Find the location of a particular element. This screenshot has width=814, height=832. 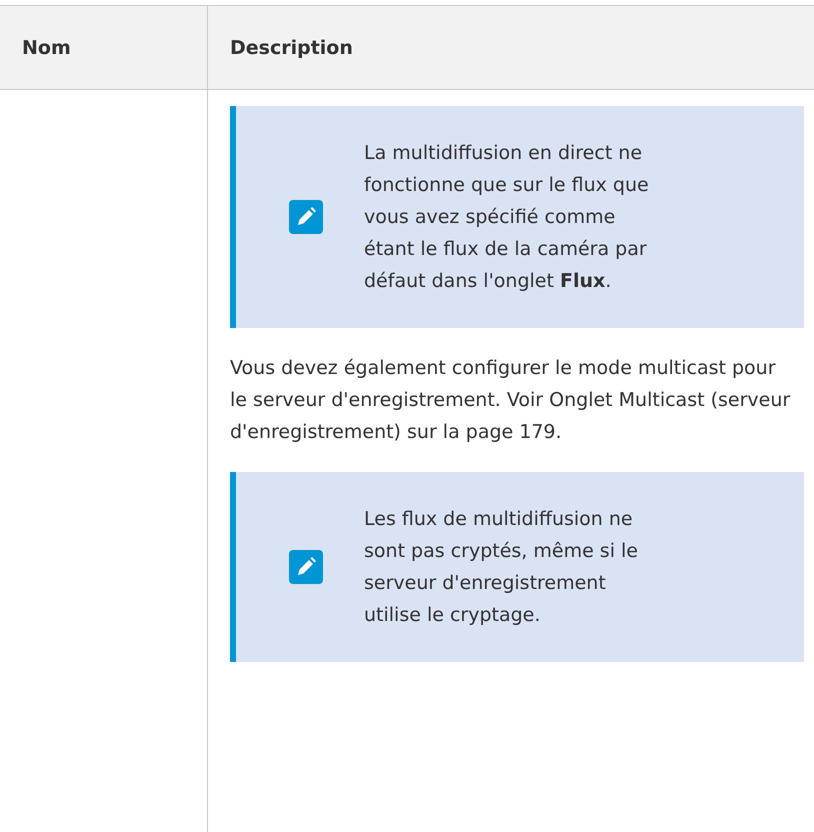

column-header: Nom is located at coordinates (104, 48).